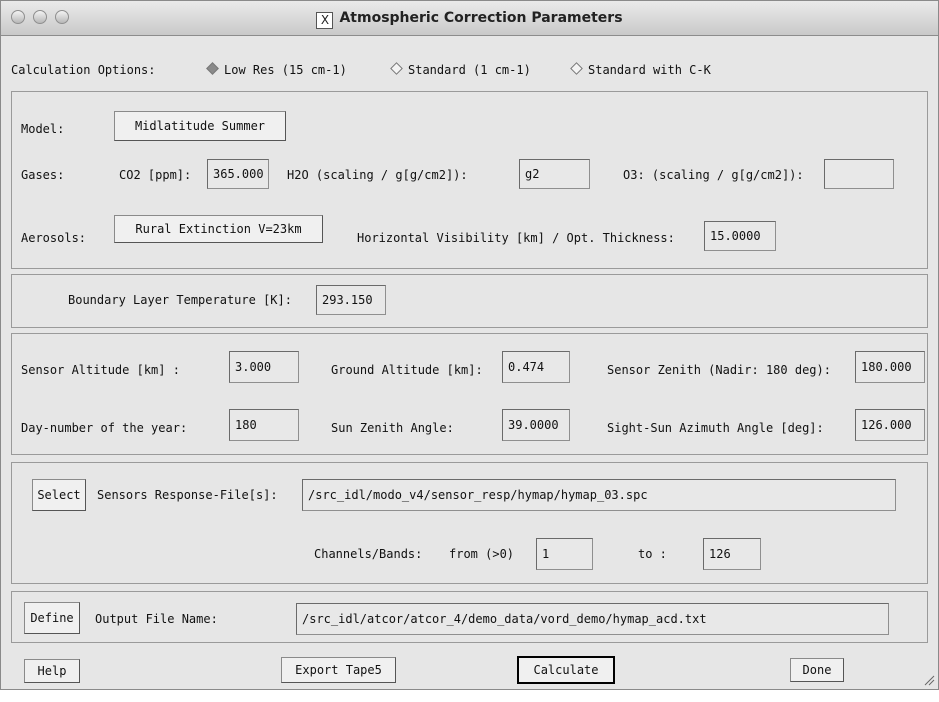 The height and width of the screenshot is (702, 939). What do you see at coordinates (652, 554) in the screenshot?
I see `to-label: to :` at bounding box center [652, 554].